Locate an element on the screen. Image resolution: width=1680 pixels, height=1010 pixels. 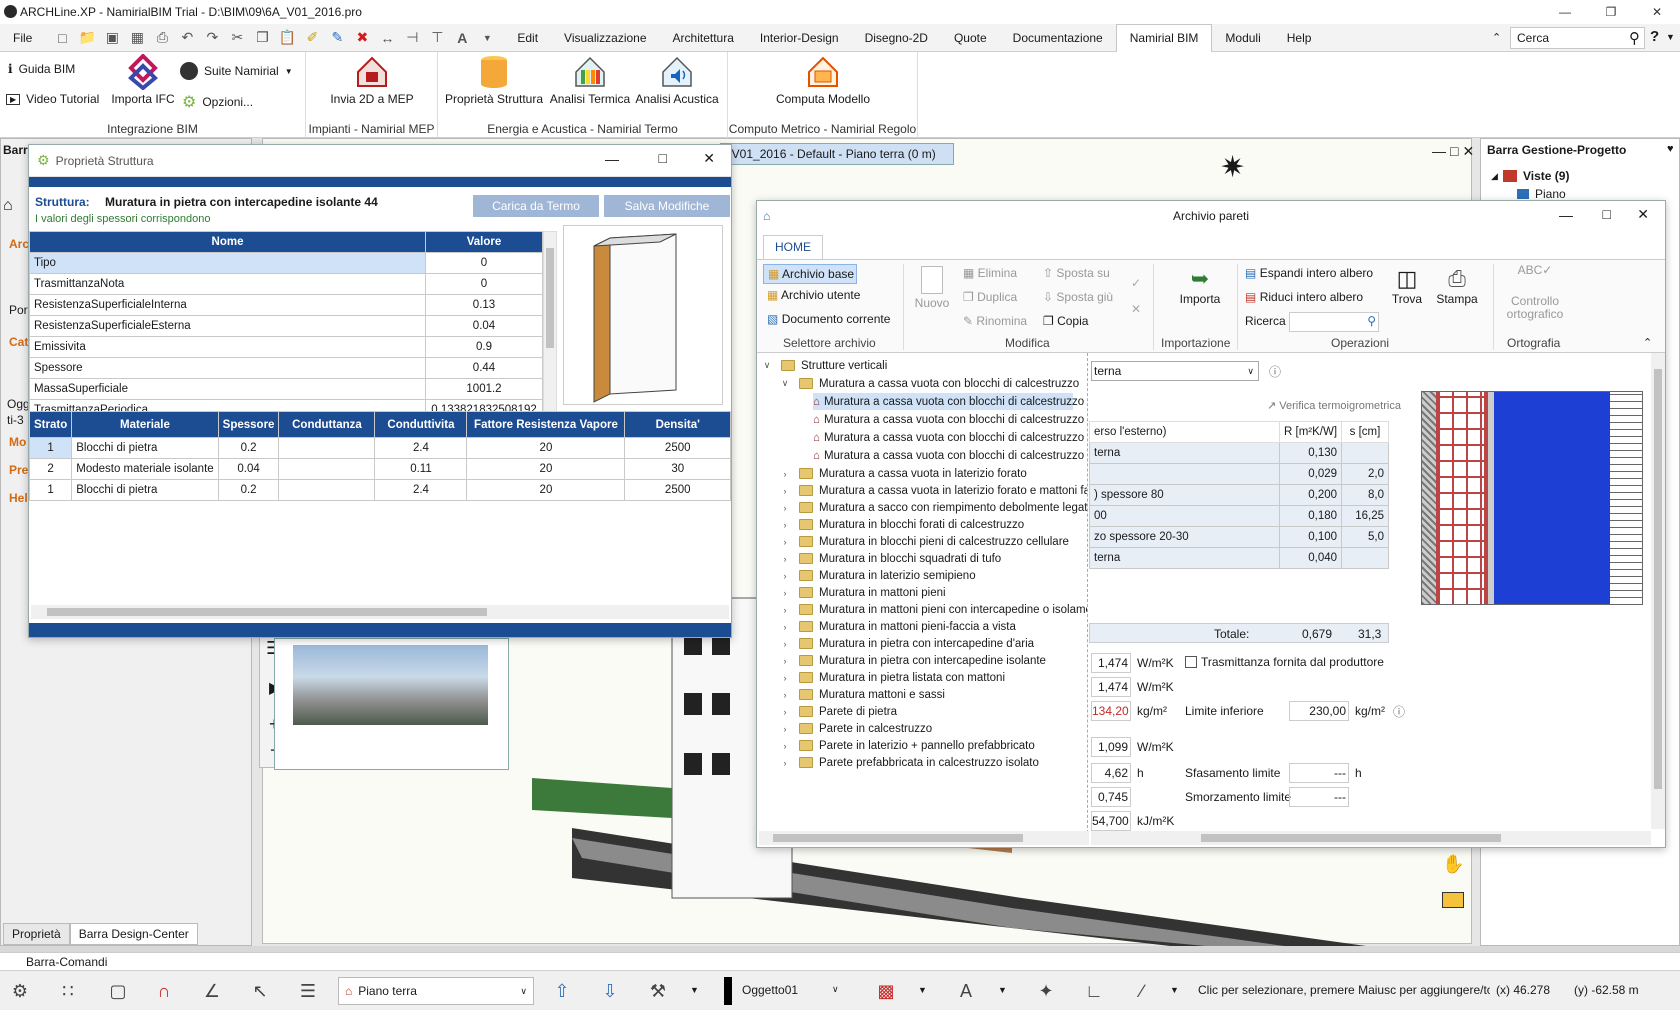
table-row: 0,029 2,0 is located at coordinates (1239, 474).